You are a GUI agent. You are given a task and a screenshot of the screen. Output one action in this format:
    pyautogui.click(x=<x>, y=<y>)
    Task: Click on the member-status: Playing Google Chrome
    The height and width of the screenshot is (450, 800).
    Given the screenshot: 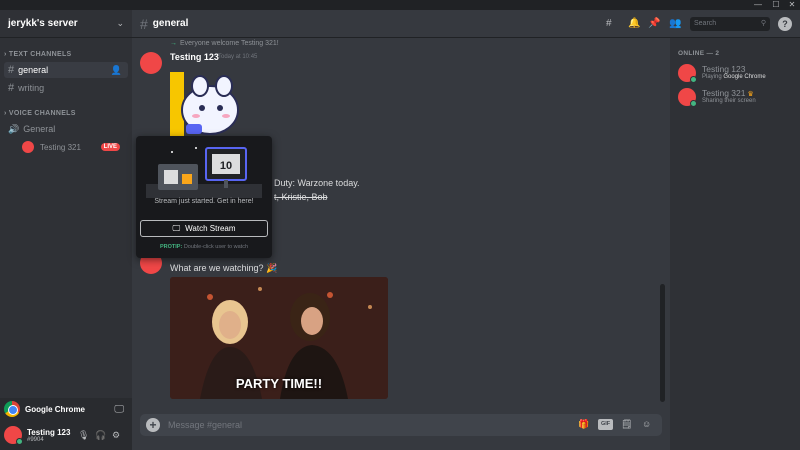 What is the action you would take?
    pyautogui.click(x=734, y=77)
    